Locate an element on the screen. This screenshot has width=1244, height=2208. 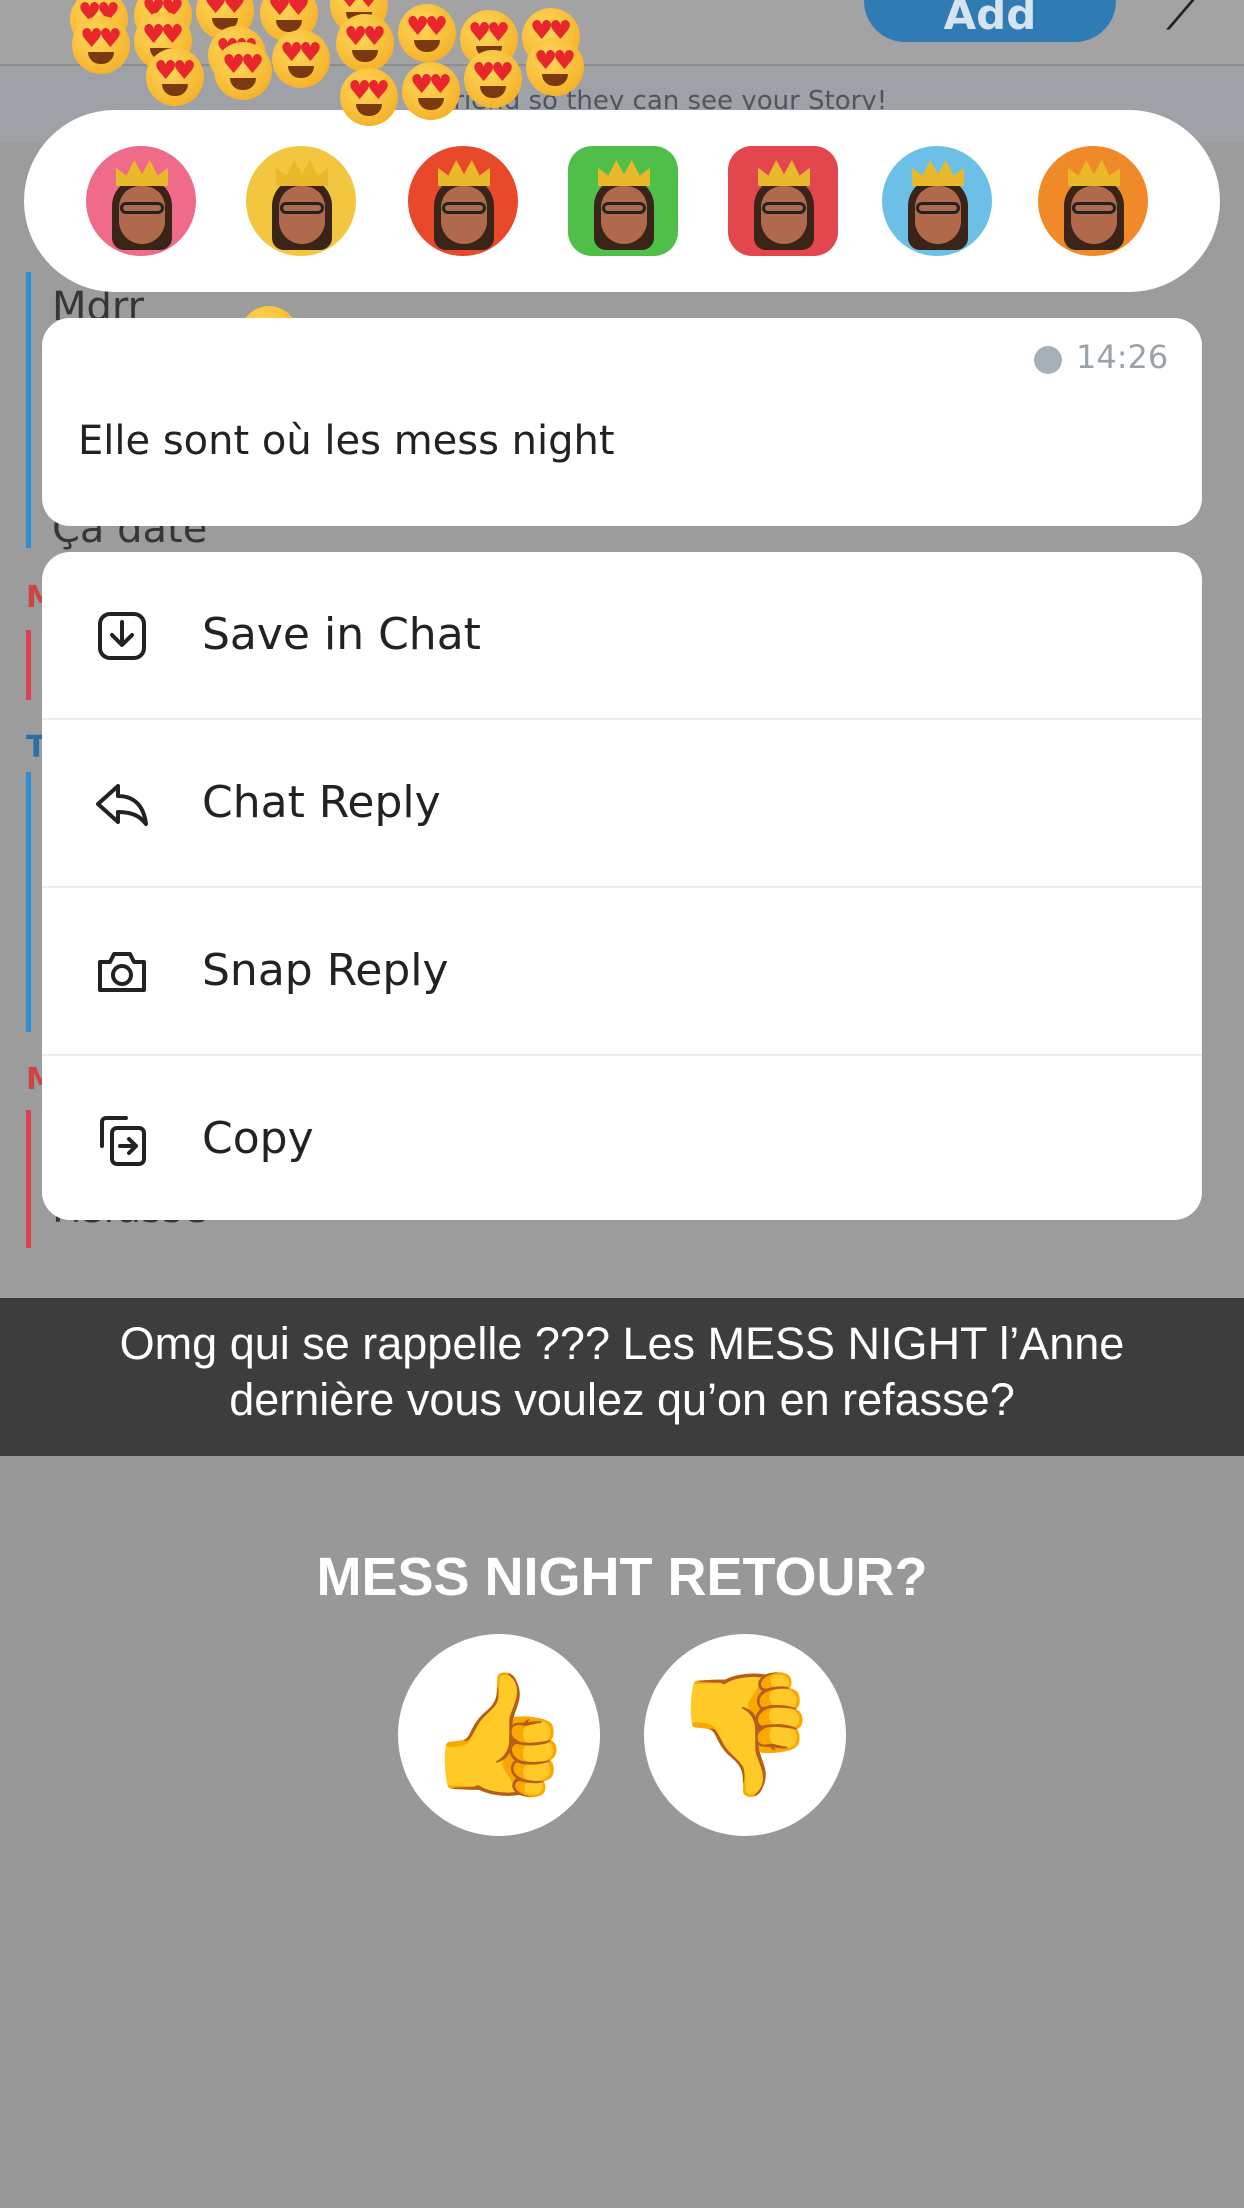
reaction-love is located at coordinates (141, 201).